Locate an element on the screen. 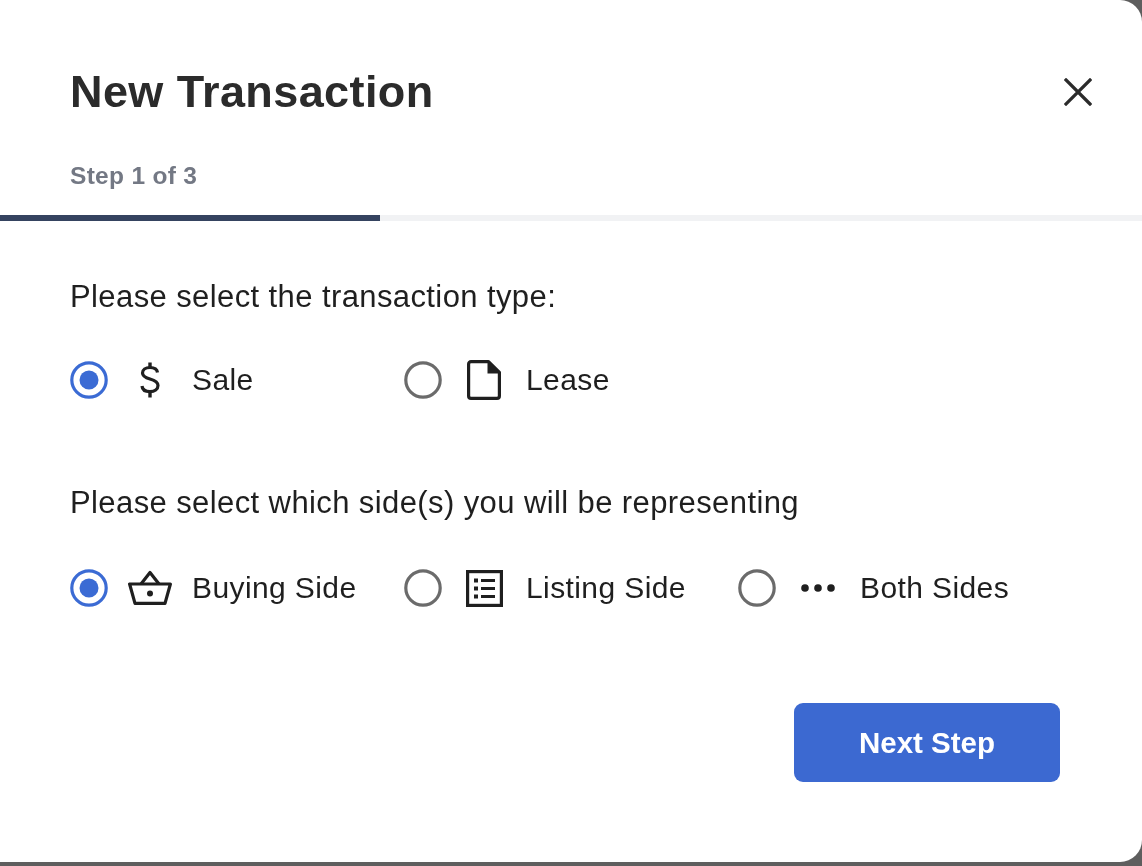 The image size is (1142, 866). radio-label: Listing Side is located at coordinates (606, 588).